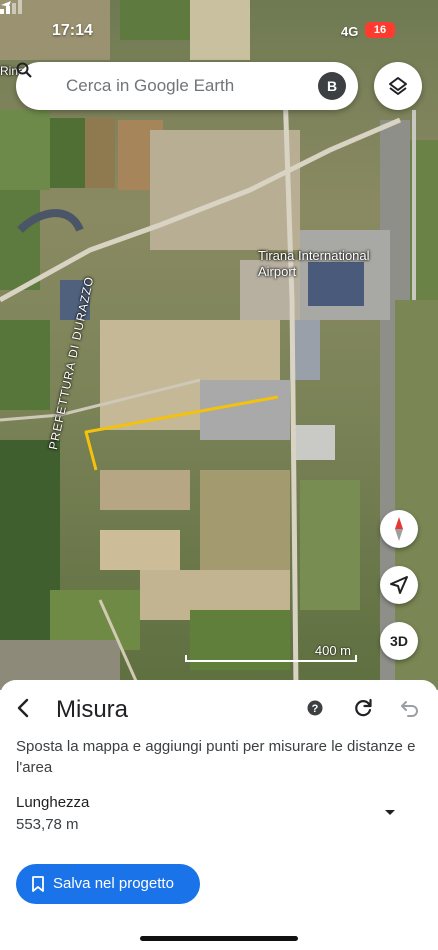  I want to click on length-value: 553,78 m, so click(47, 824).